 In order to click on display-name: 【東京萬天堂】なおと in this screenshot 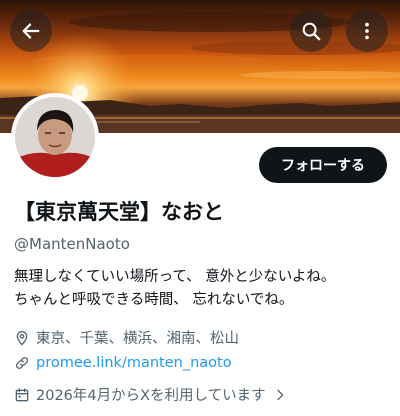, I will do `click(119, 212)`.